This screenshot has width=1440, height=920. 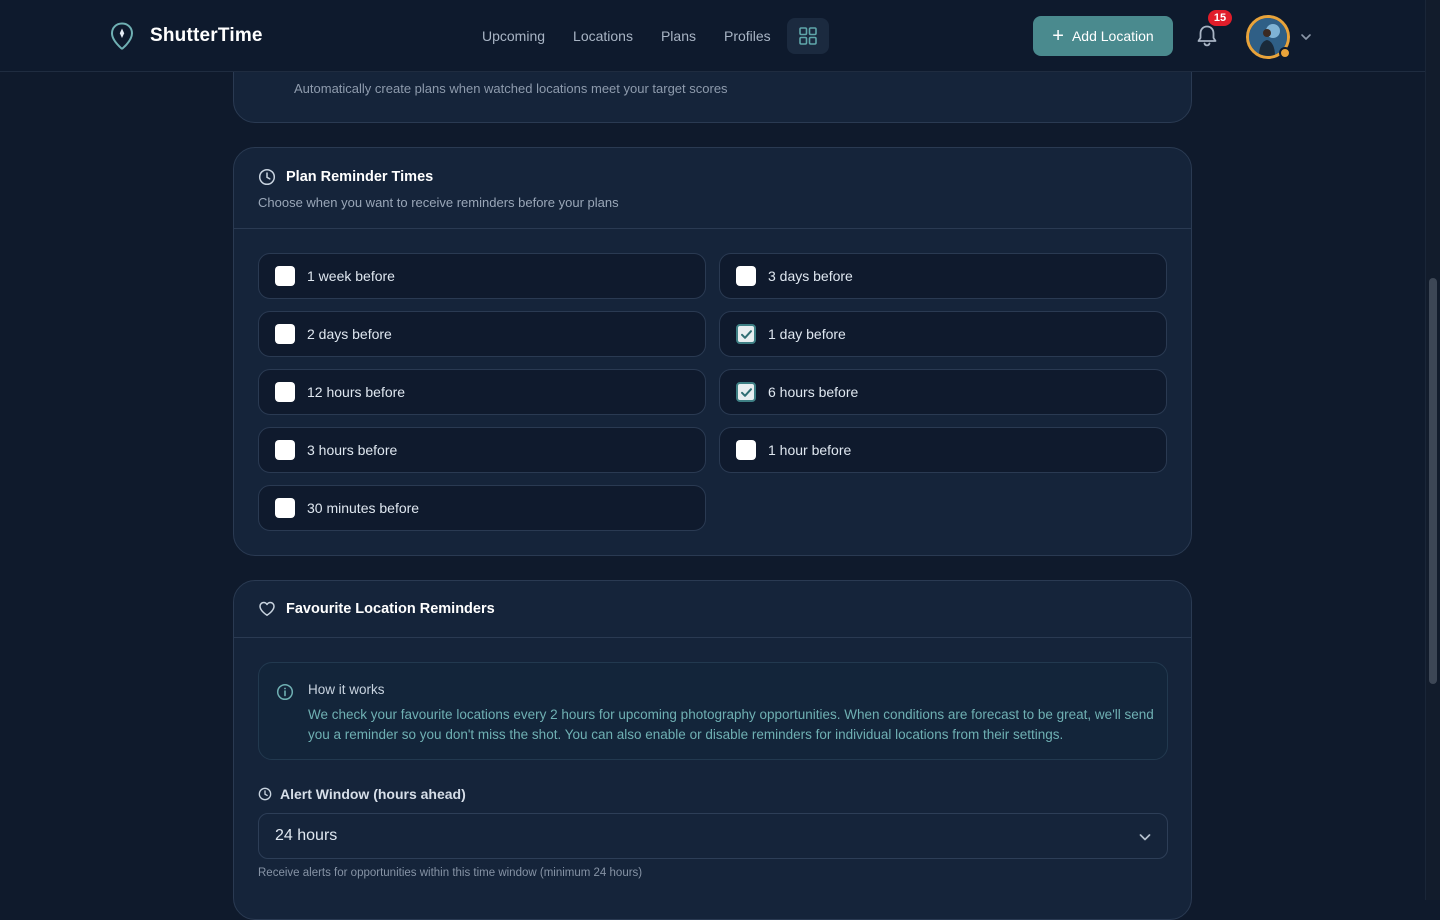 I want to click on alert-window-select: 24 hours, so click(x=713, y=836).